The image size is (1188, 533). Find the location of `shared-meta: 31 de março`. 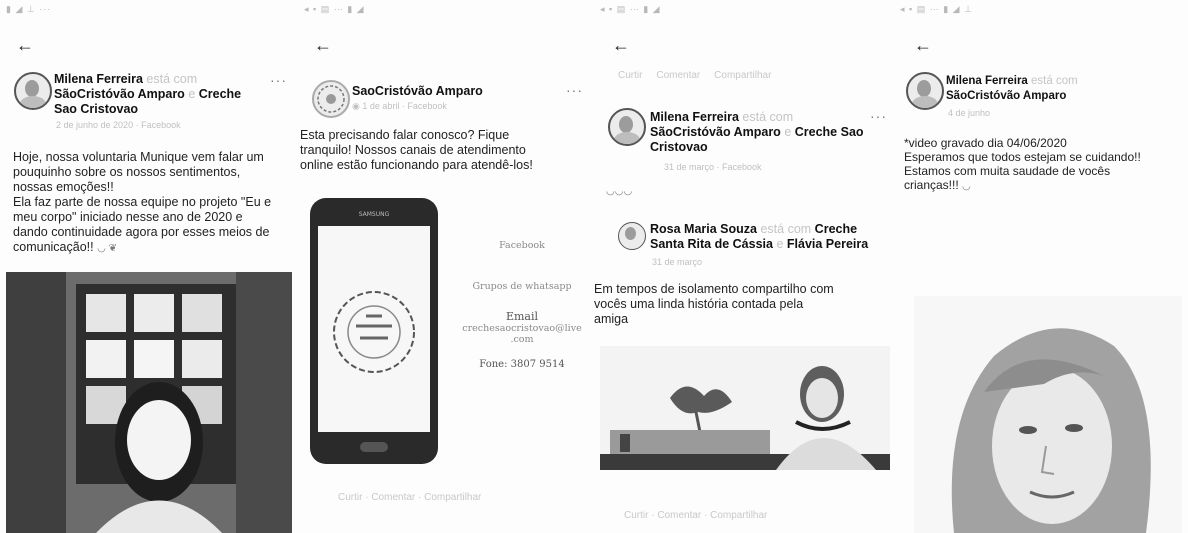

shared-meta: 31 de março is located at coordinates (677, 262).